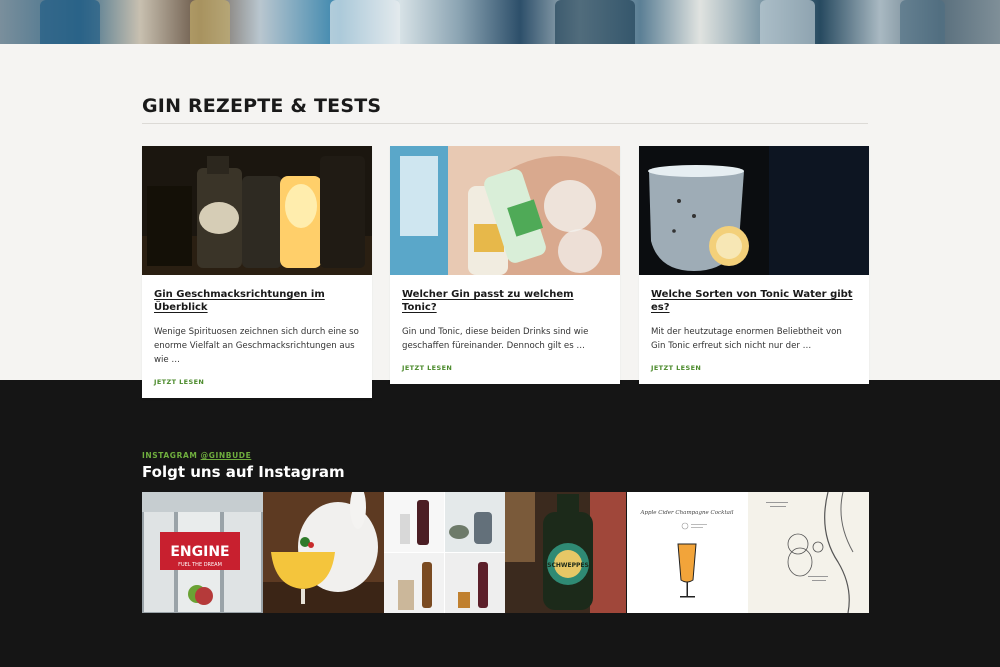 The width and height of the screenshot is (1000, 667). Describe the element at coordinates (257, 301) in the screenshot. I see `article-title: Gin Geschmacksrichtungen im Überblick` at that location.